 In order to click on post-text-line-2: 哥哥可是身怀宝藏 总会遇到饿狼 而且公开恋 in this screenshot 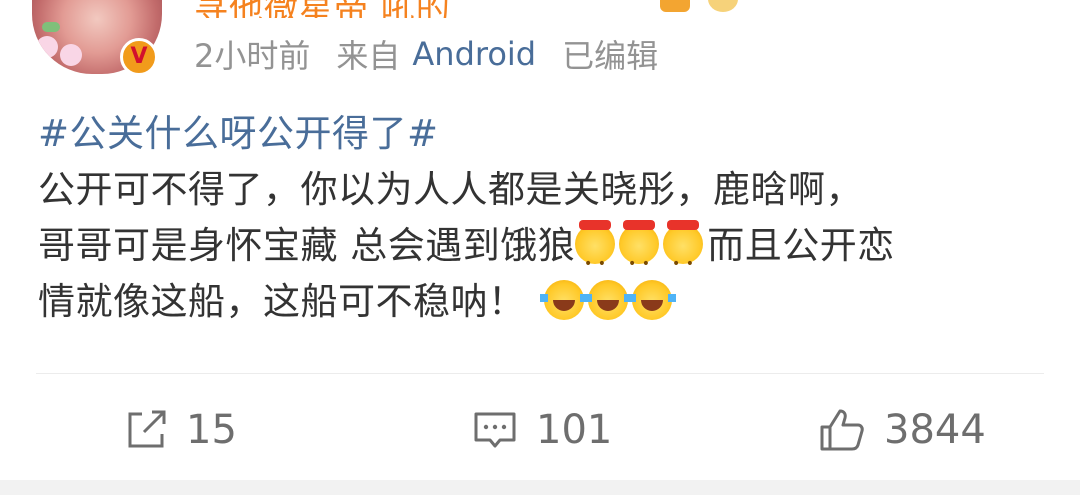, I will do `click(543, 255)`.